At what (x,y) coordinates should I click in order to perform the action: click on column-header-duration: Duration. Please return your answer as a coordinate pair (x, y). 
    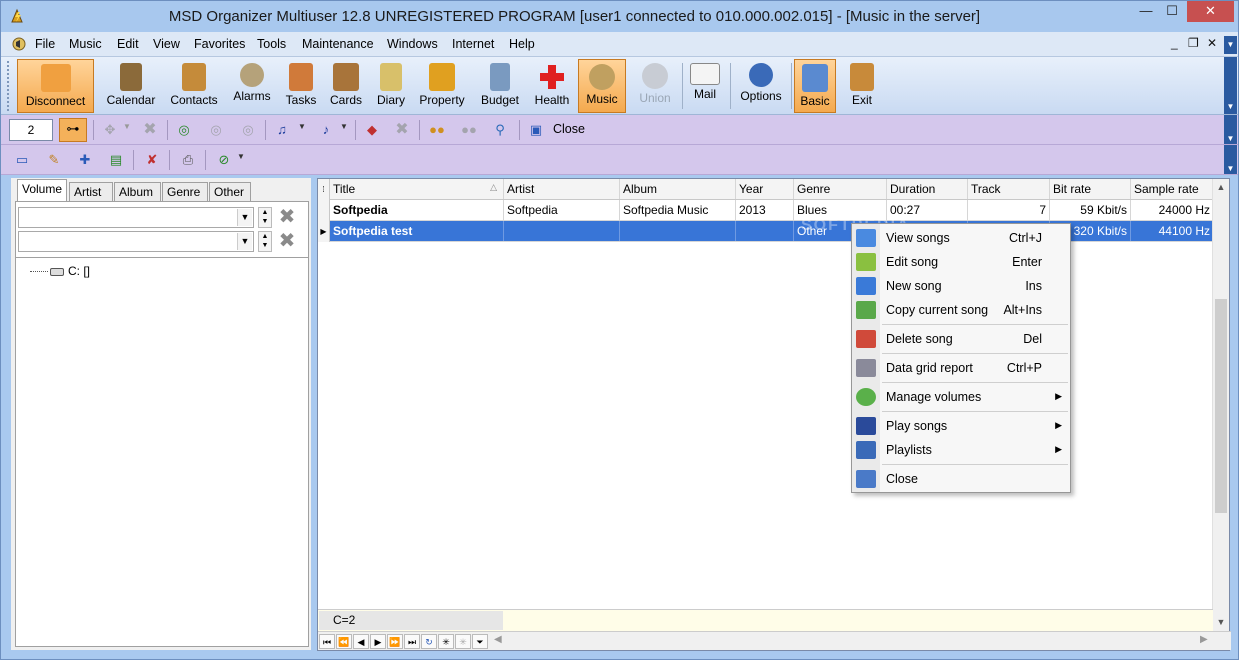
    Looking at the image, I should click on (927, 189).